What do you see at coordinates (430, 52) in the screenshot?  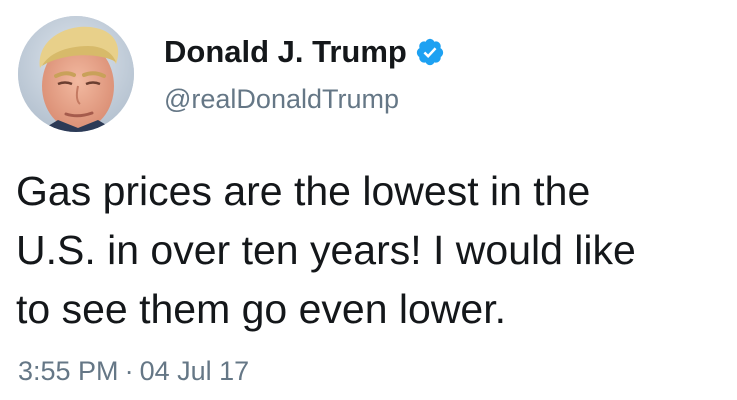 I see `verified-badge-icon` at bounding box center [430, 52].